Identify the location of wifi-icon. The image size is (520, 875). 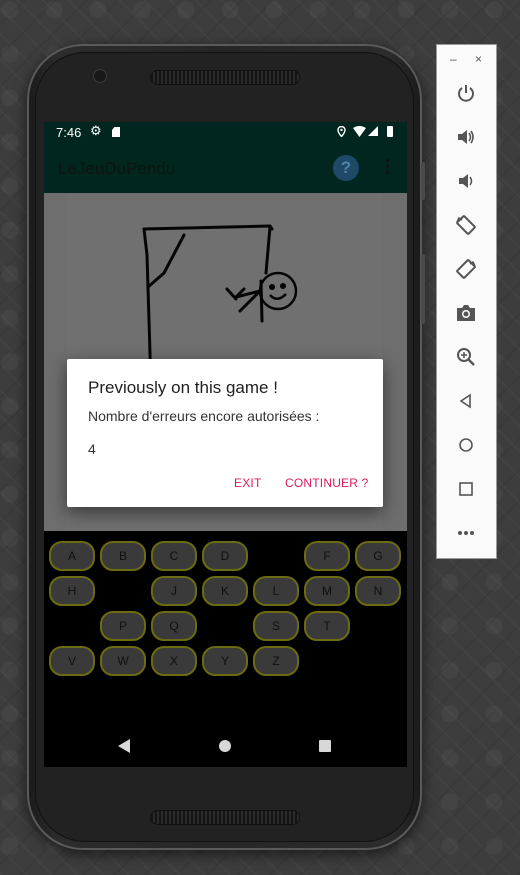
(359, 131).